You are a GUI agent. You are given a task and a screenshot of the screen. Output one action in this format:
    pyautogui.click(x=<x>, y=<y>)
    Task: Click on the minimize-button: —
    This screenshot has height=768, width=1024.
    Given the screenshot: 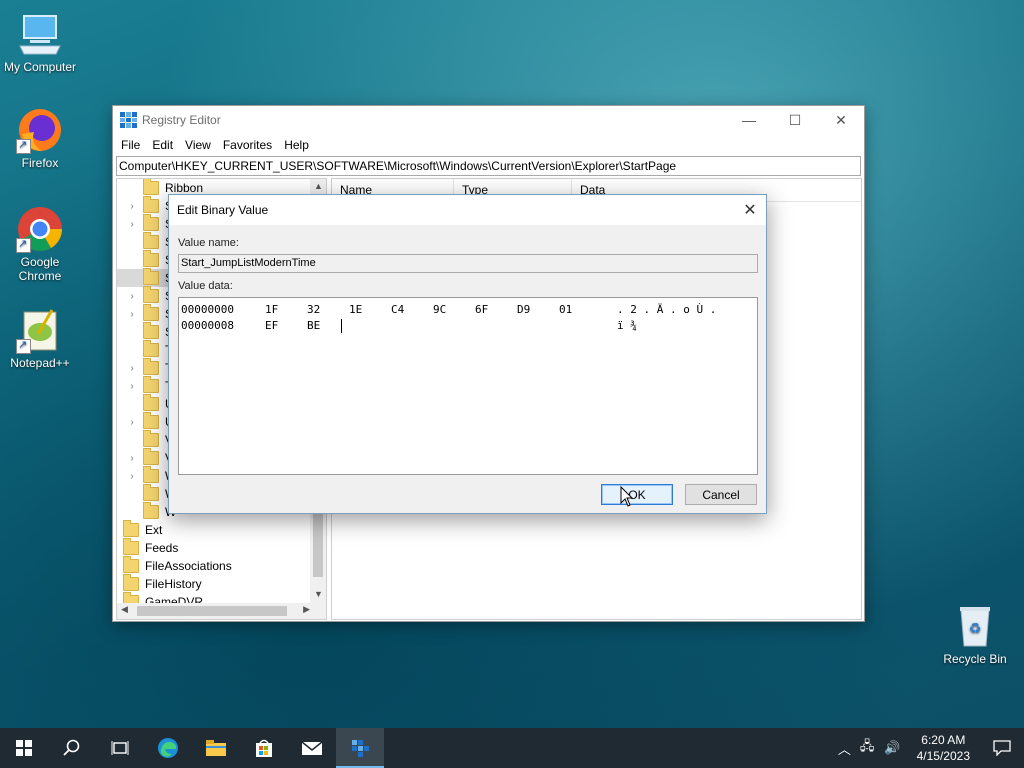 What is the action you would take?
    pyautogui.click(x=749, y=120)
    